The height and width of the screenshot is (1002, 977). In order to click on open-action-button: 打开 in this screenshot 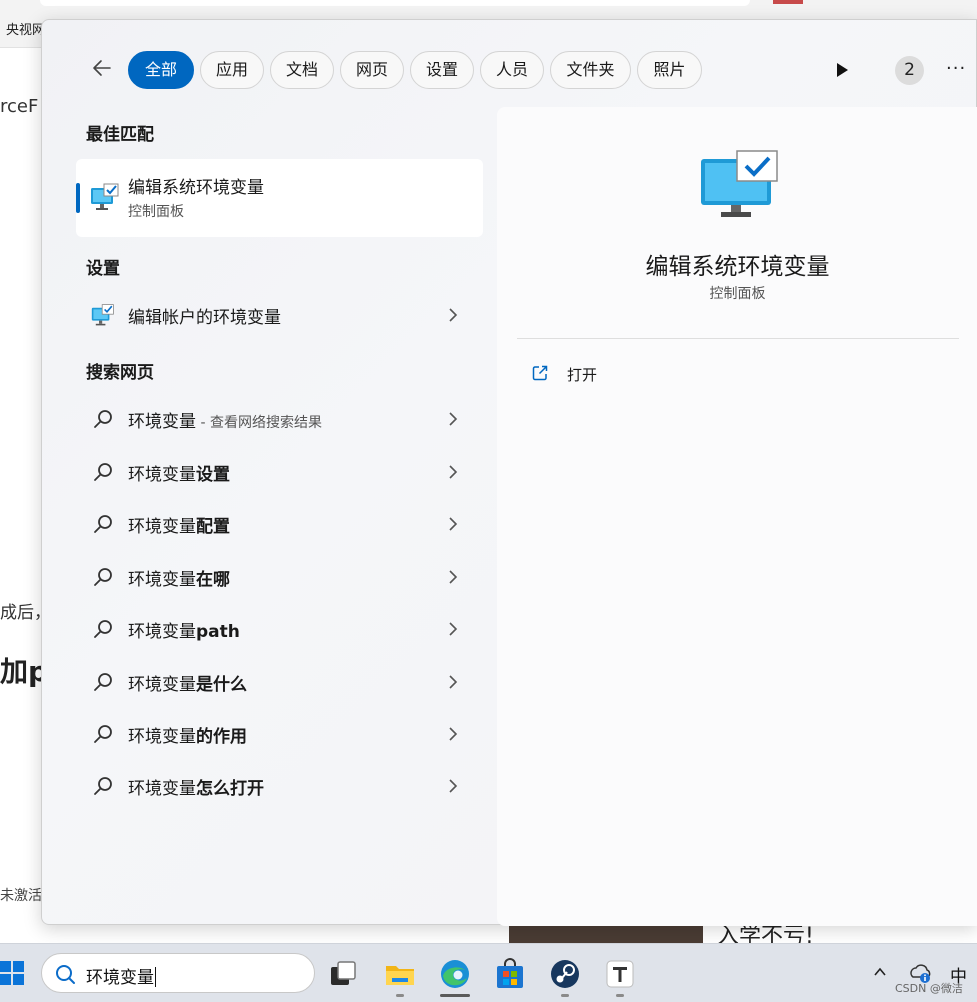, I will do `click(582, 374)`.